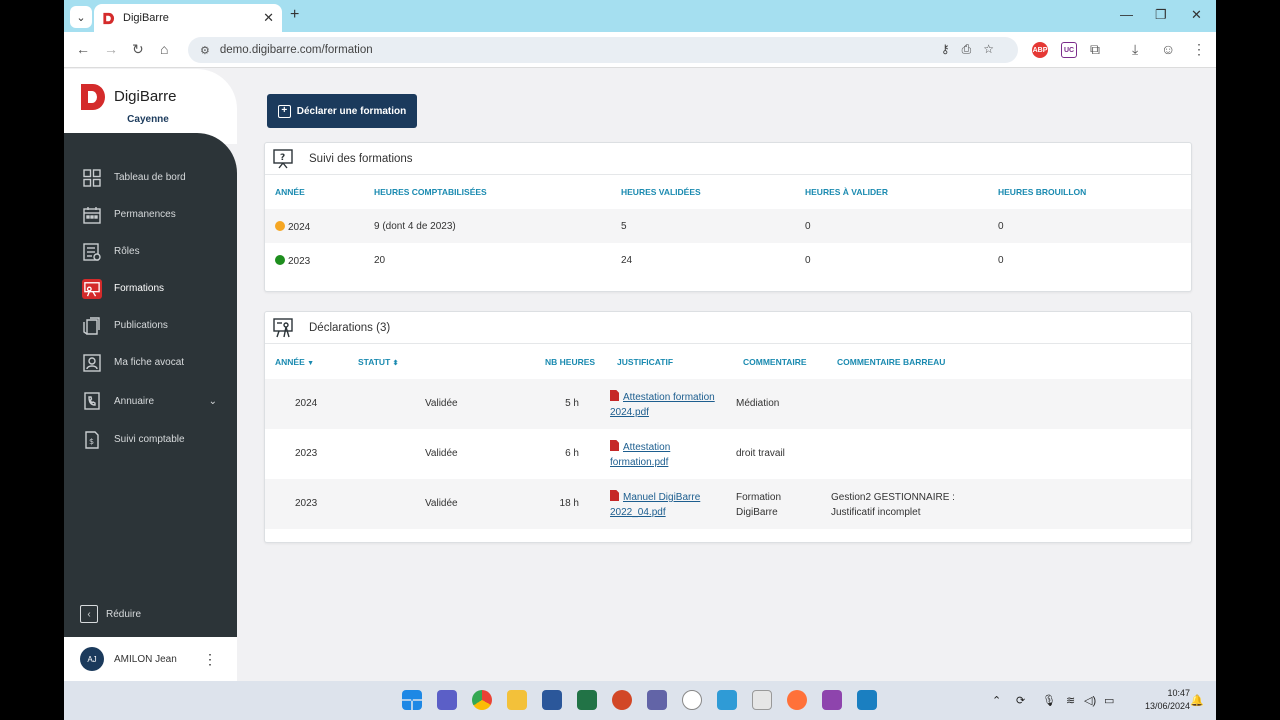 Image resolution: width=1280 pixels, height=720 pixels. I want to click on site-info-icon: ⚙, so click(205, 50).